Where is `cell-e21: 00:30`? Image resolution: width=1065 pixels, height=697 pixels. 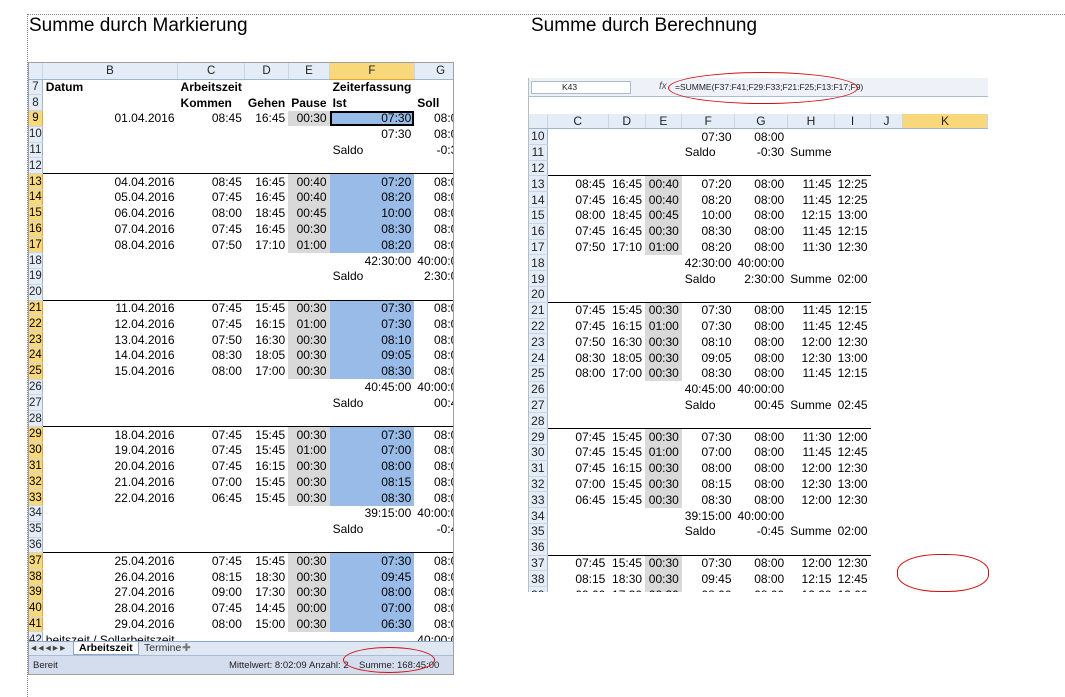
cell-e21: 00:30 is located at coordinates (309, 307).